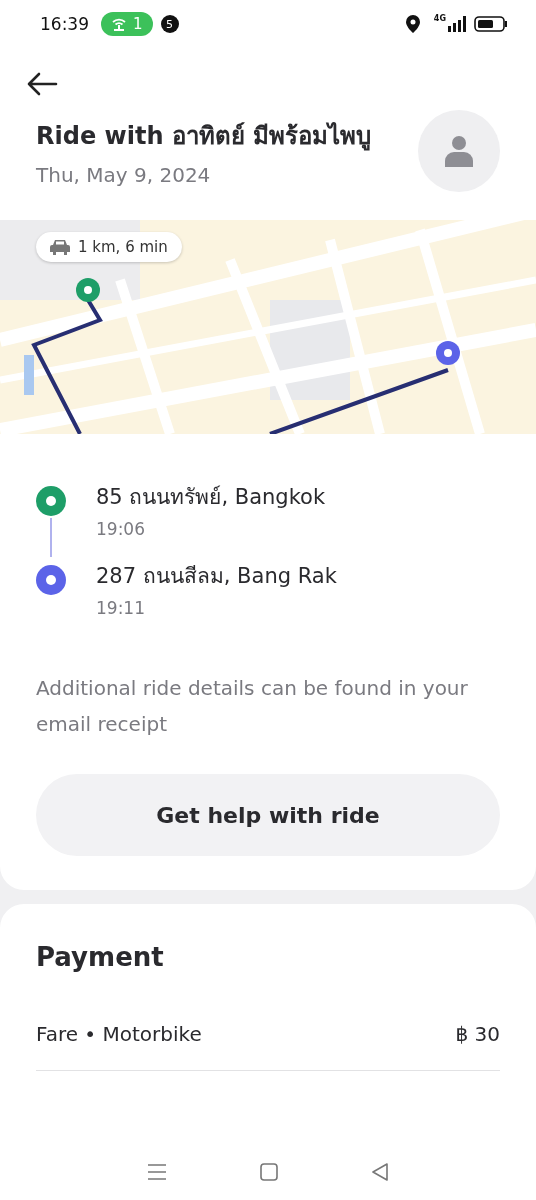  I want to click on stop-address: 85 ถนนทรัพย์, Bangkok, so click(211, 497).